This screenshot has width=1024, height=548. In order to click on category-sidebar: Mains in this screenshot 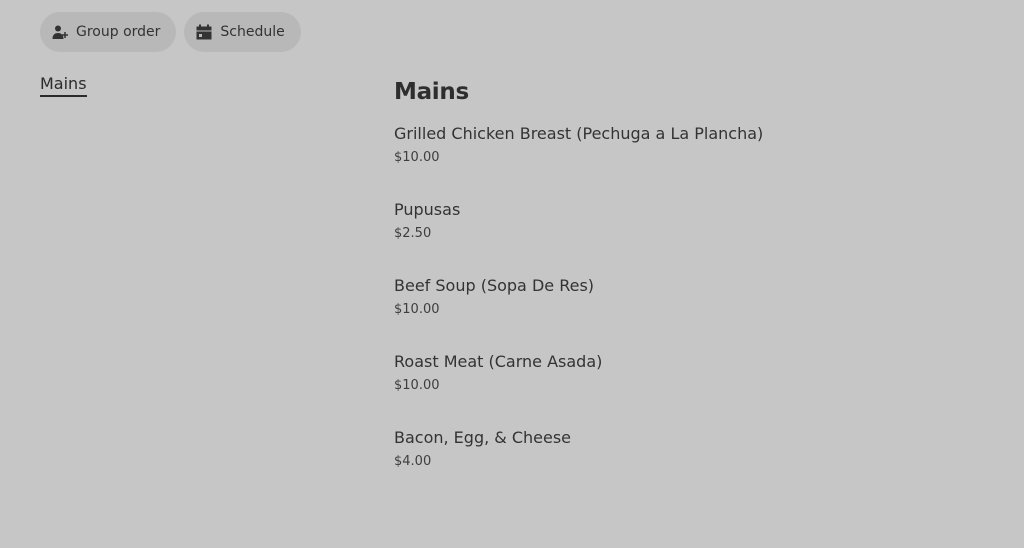, I will do `click(63, 85)`.